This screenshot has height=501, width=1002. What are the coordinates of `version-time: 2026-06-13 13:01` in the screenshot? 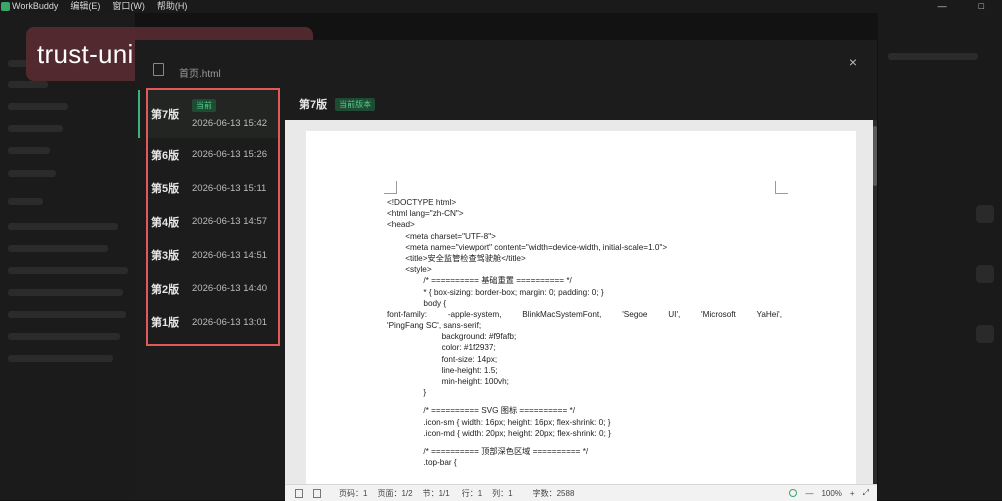 It's located at (230, 322).